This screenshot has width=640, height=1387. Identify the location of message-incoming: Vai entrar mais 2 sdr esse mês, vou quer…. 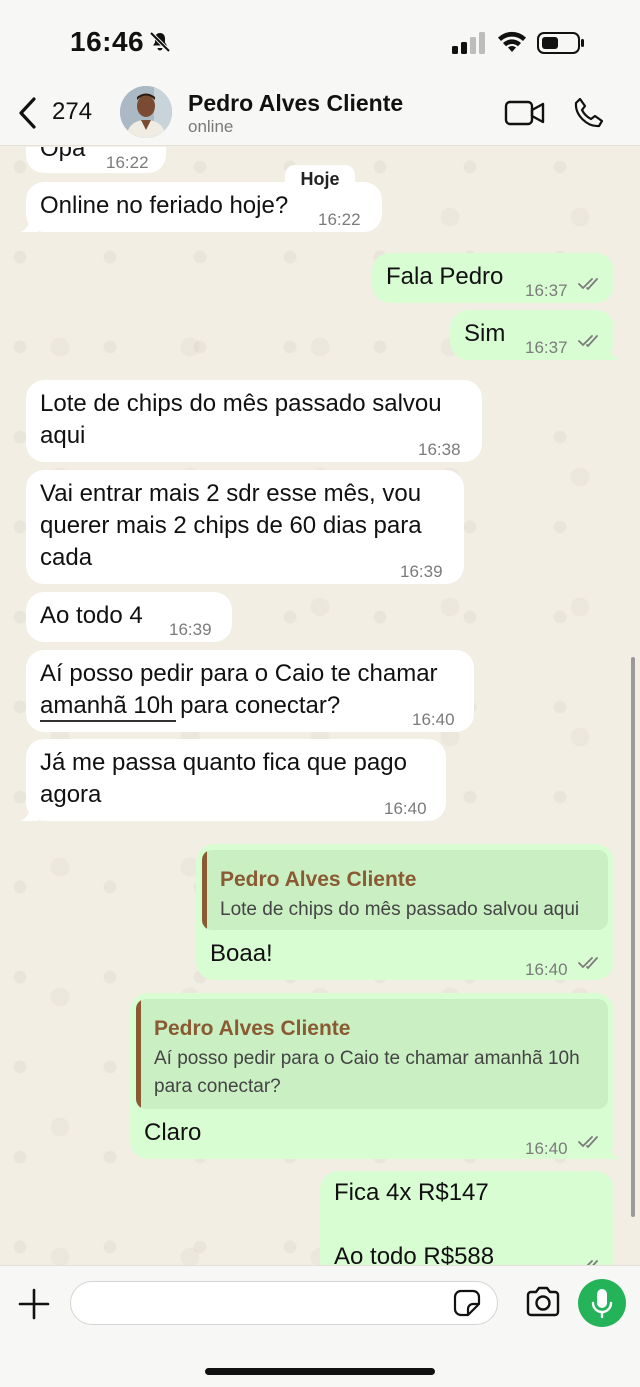
(245, 527).